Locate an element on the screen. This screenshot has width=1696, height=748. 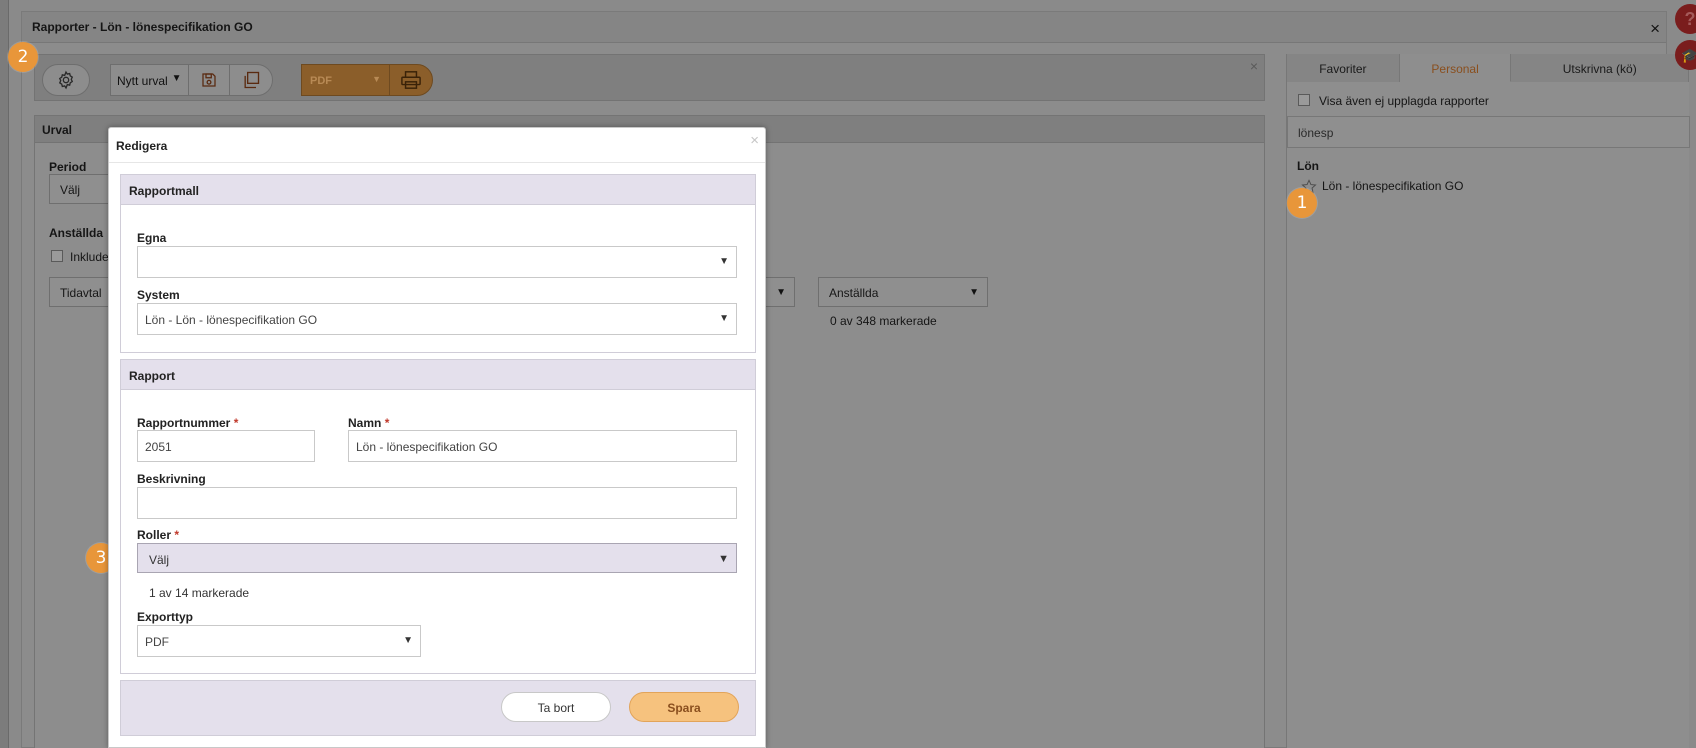
report-number-label-text: Rapportnummer is located at coordinates (184, 423).